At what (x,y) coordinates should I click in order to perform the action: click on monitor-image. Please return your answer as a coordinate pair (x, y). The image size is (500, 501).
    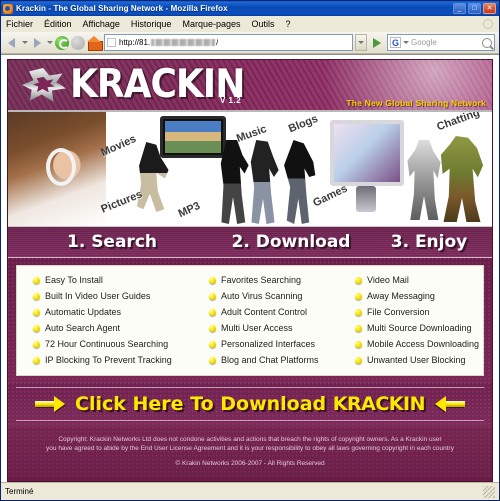
    Looking at the image, I should click on (367, 153).